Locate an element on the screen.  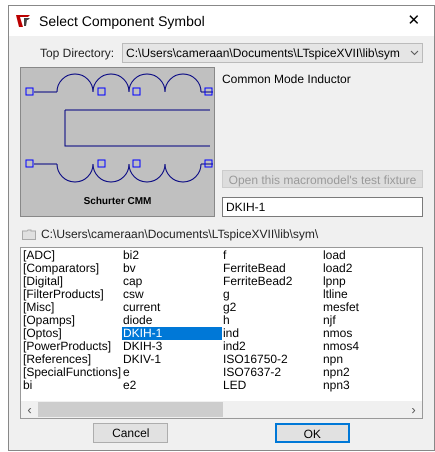
symbol-name-field: DKIH-1 is located at coordinates (322, 207).